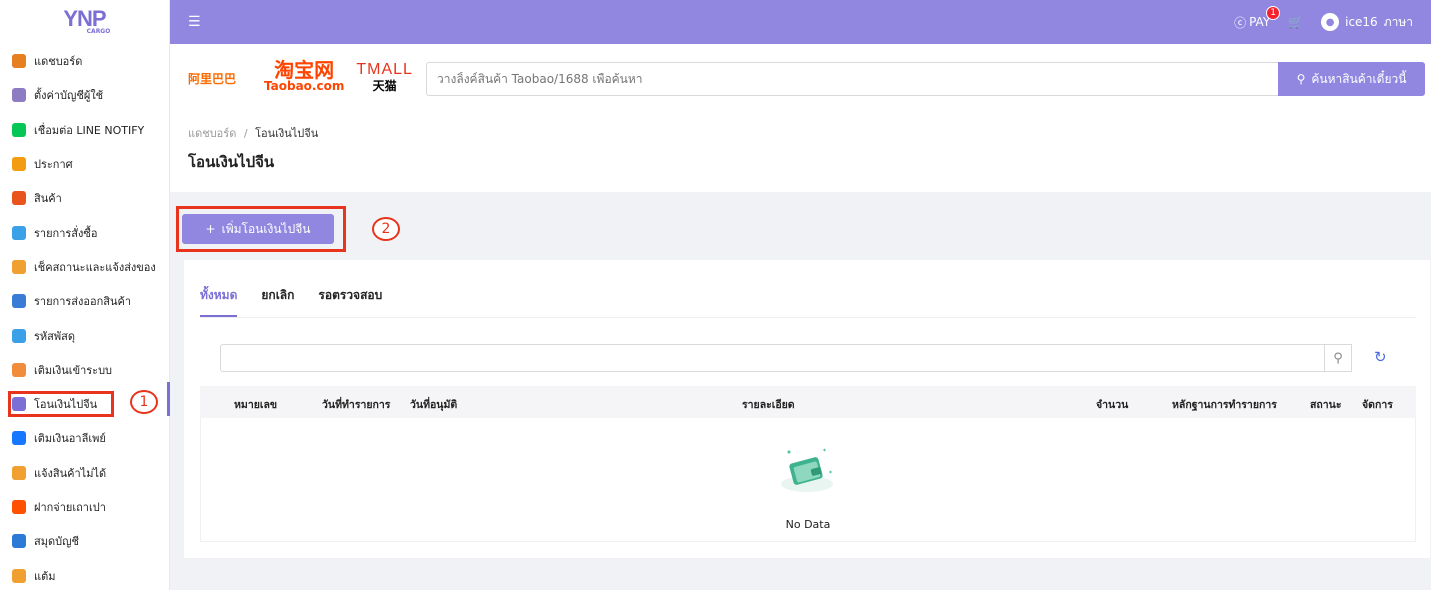  I want to click on sidebar-item-0: แดชบอร์ด, so click(84, 61).